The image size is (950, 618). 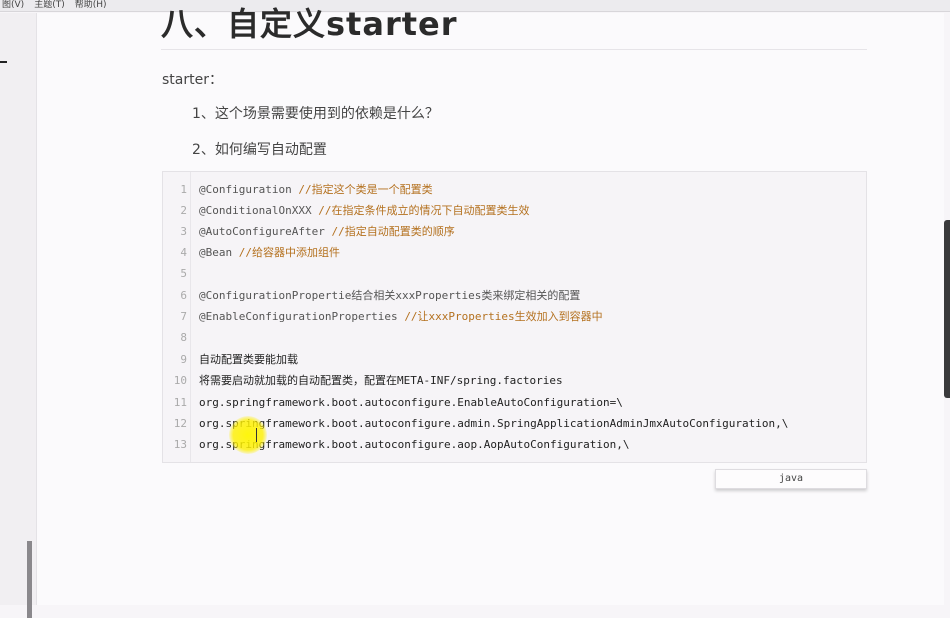 I want to click on line-number: 12, so click(x=180, y=423).